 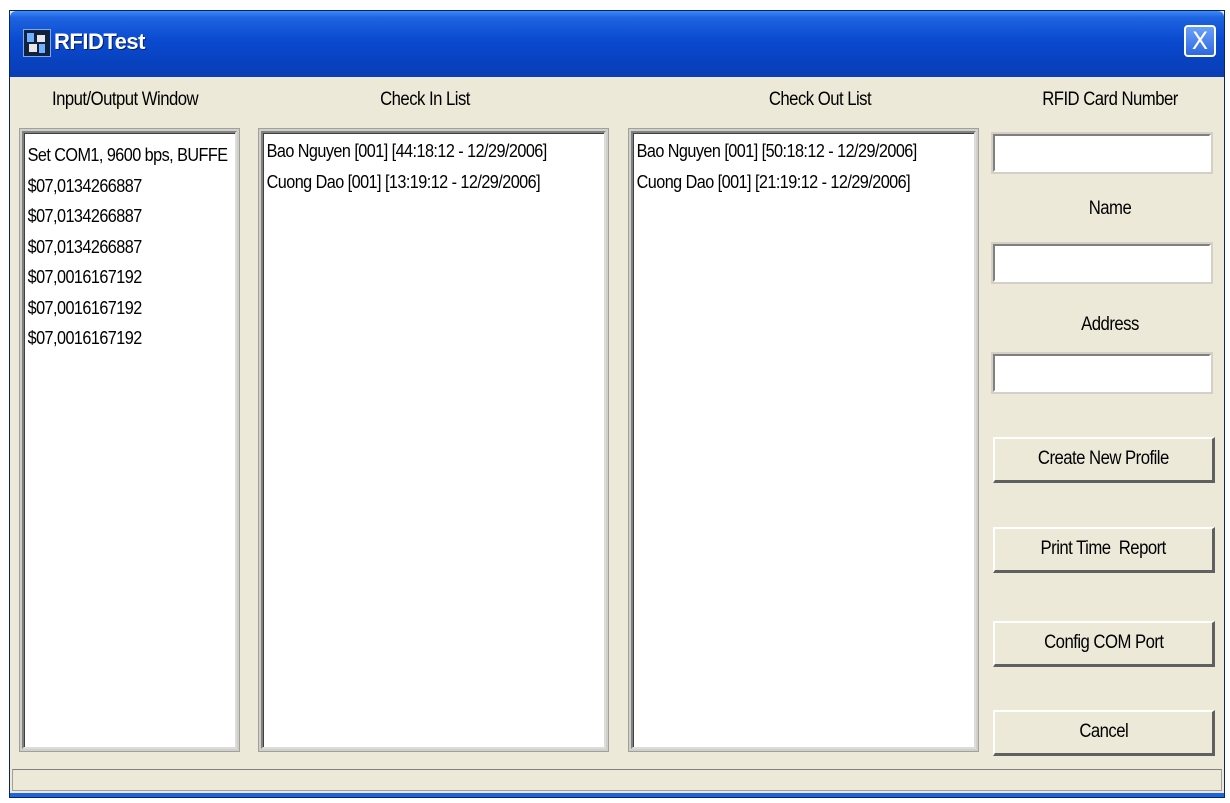 I want to click on name-field, so click(x=1102, y=263).